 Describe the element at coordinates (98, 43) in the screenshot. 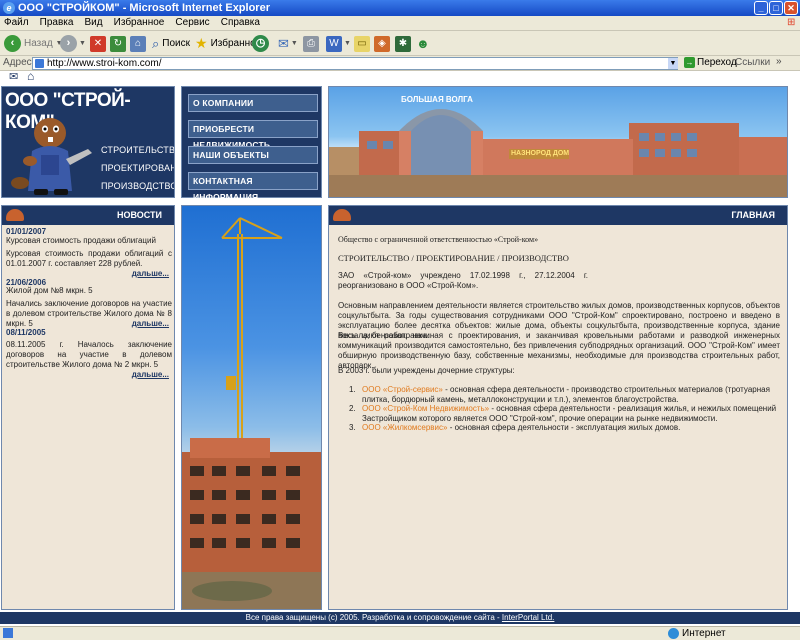

I see `stop-button: ✕` at that location.